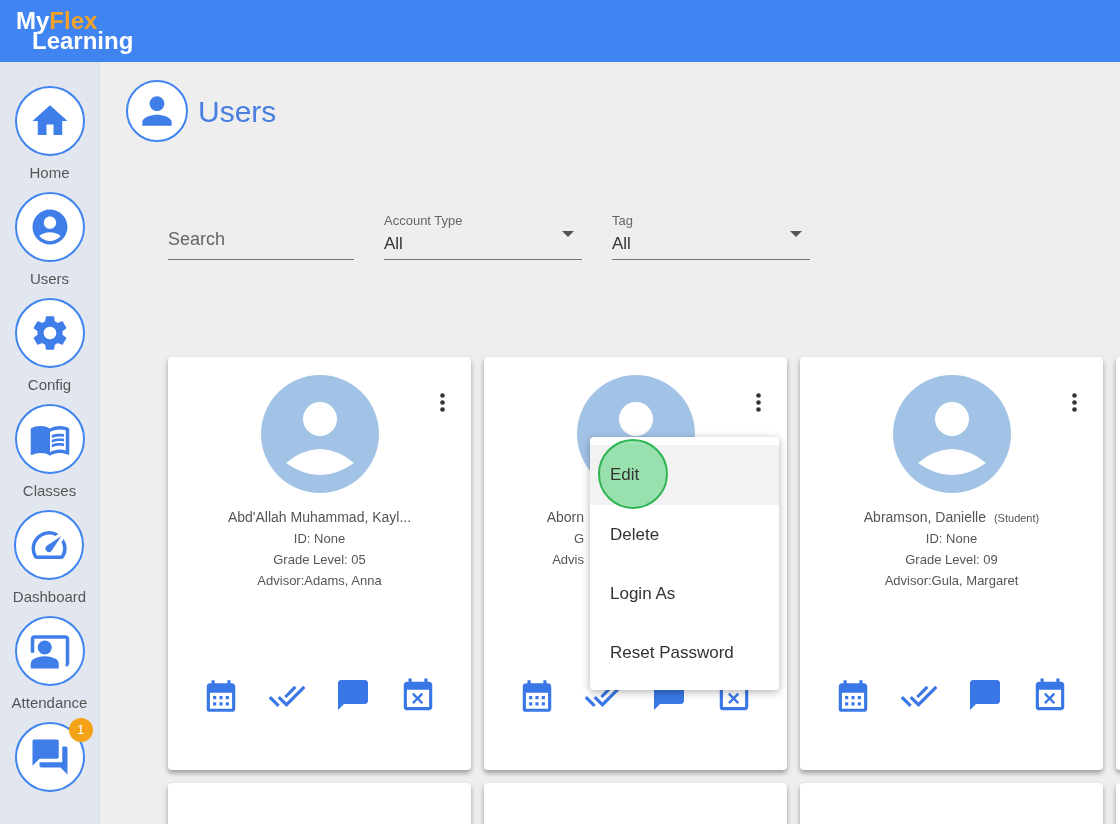  Describe the element at coordinates (49, 703) in the screenshot. I see `nav-label: Attendance` at that location.